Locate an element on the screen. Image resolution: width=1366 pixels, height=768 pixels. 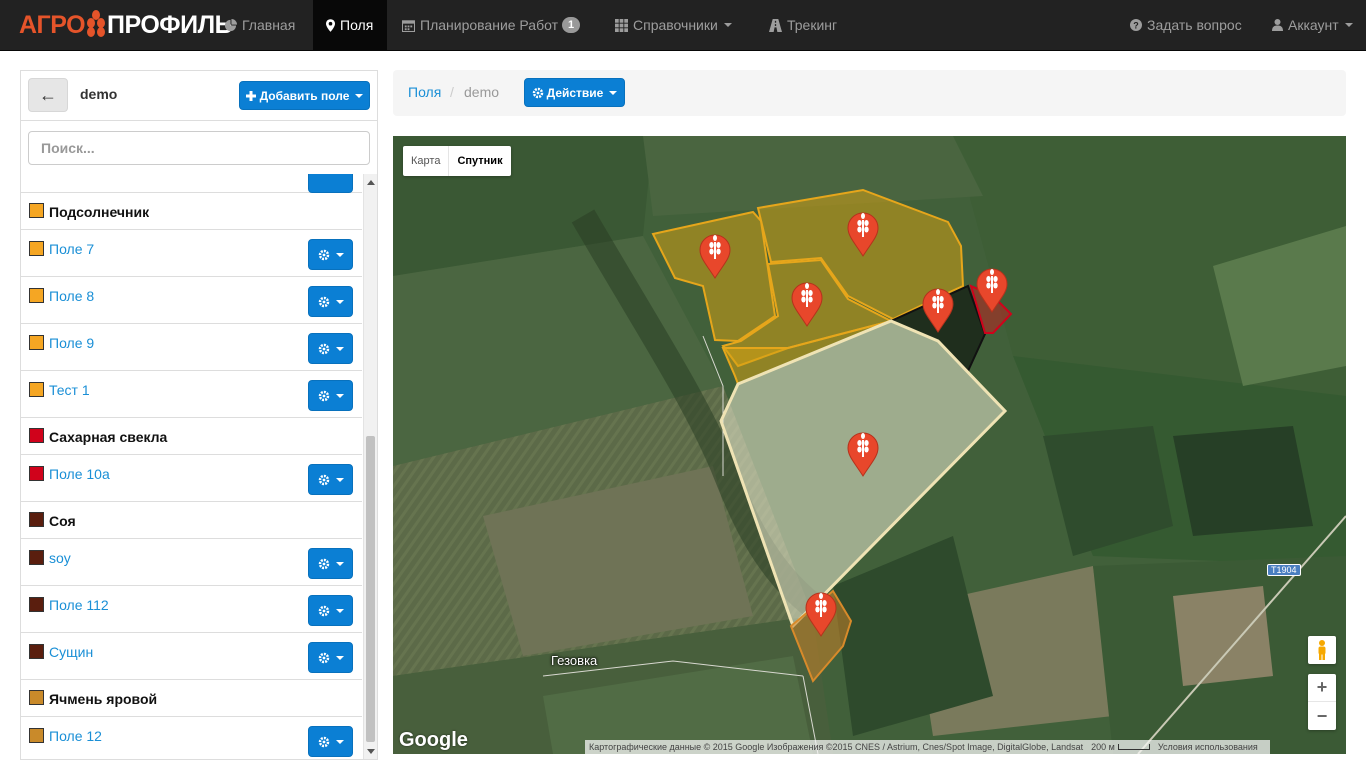
field-row: soy is located at coordinates (191, 562).